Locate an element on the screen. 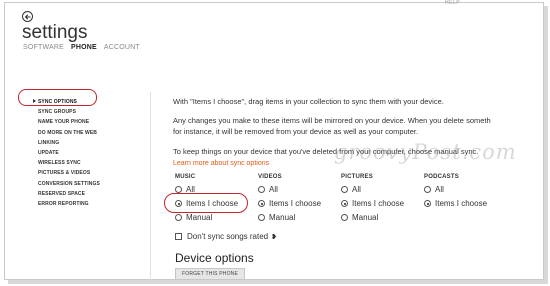 The image size is (550, 286). music-header: MUSIC is located at coordinates (185, 177).